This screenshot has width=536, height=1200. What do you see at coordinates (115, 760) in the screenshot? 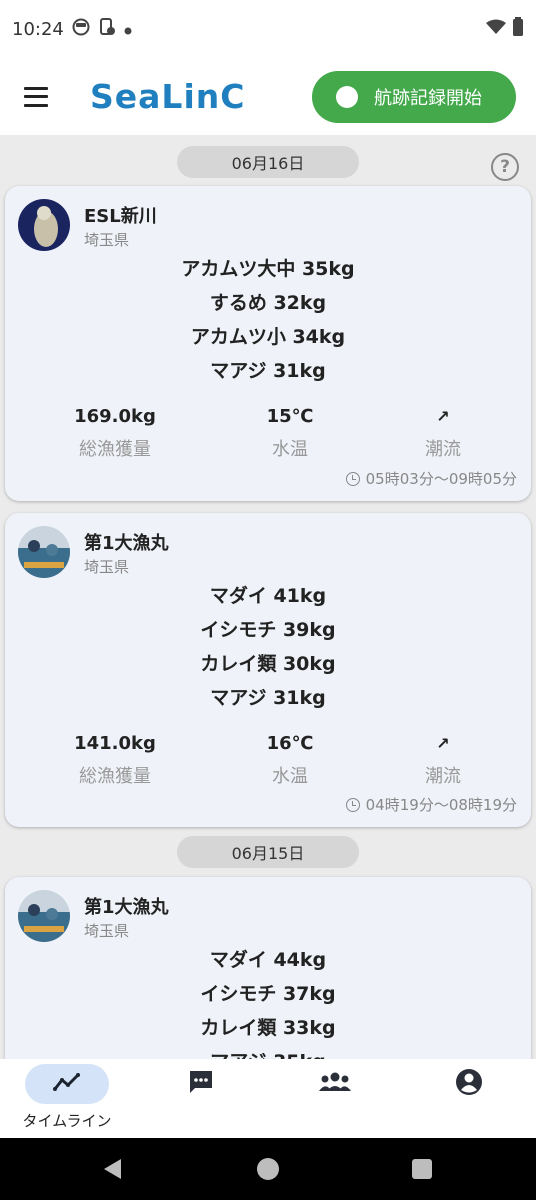
I see `total-catch-stat: 141.0kg 総漁獲量` at bounding box center [115, 760].